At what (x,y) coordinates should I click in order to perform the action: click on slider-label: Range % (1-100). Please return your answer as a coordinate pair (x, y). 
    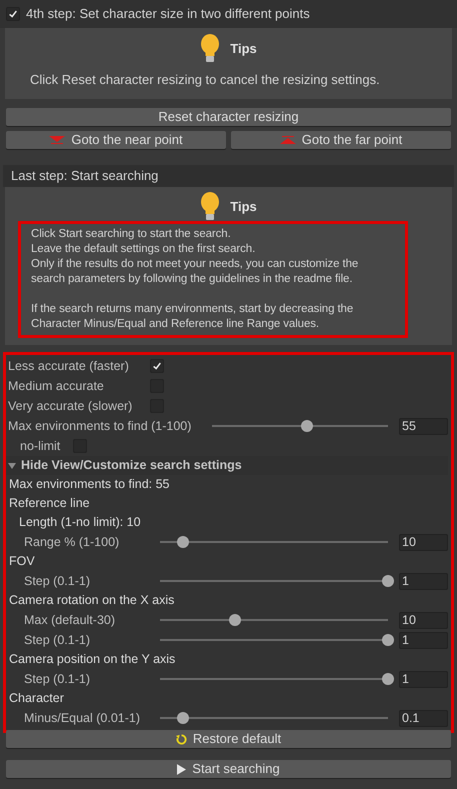
    Looking at the image, I should click on (72, 542).